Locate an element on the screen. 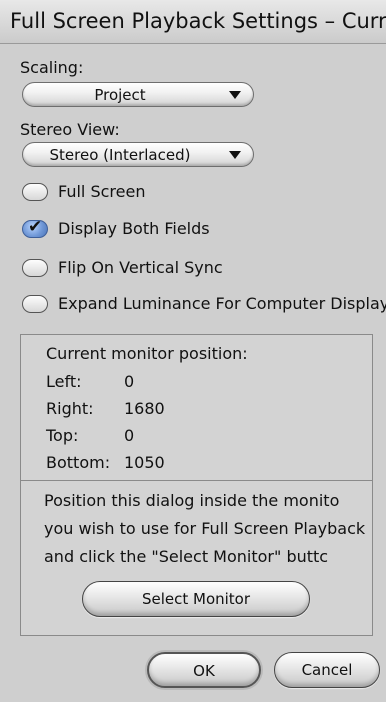 This screenshot has width=386, height=702. monitor-top-label: Top: is located at coordinates (62, 435).